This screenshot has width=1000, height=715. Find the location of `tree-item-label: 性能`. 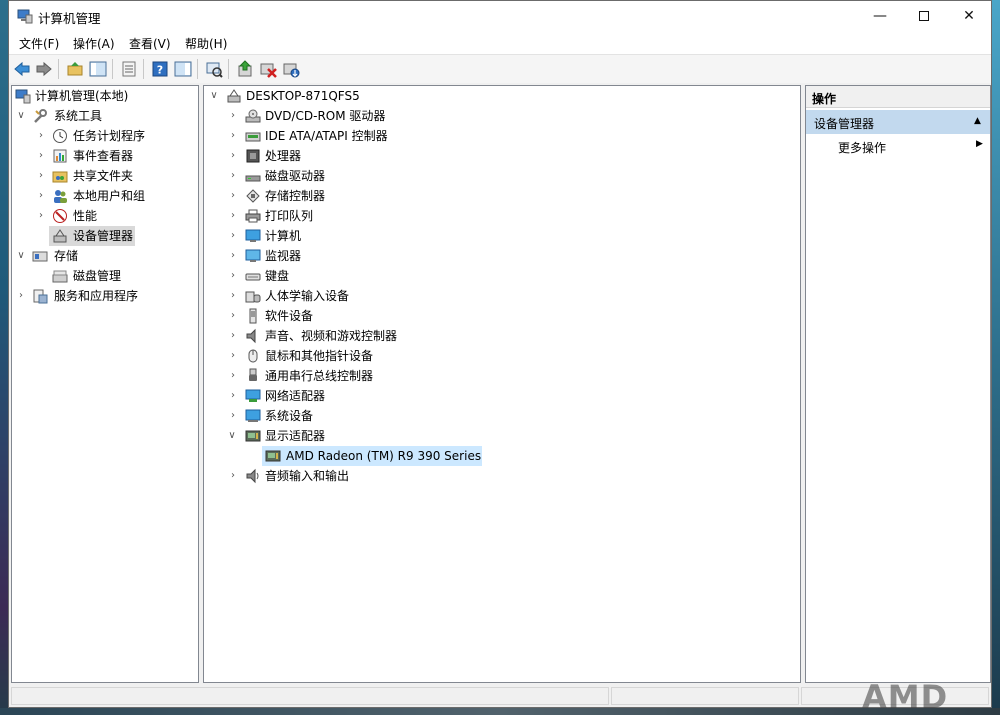

tree-item-label: 性能 is located at coordinates (85, 216).